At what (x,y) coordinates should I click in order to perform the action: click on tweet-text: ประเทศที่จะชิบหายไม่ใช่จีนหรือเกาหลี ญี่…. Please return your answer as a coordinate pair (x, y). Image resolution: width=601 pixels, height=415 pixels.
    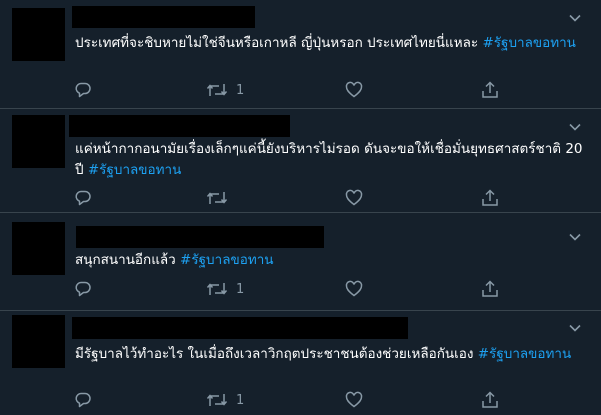
    Looking at the image, I should click on (331, 43).